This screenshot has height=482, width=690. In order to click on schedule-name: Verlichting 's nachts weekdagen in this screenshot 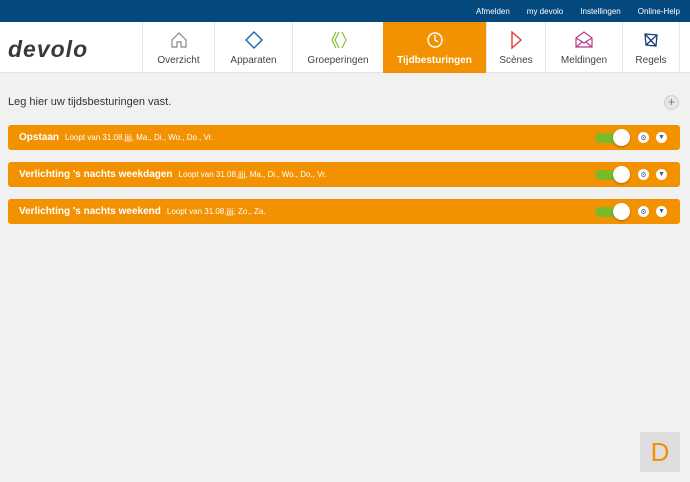, I will do `click(96, 174)`.